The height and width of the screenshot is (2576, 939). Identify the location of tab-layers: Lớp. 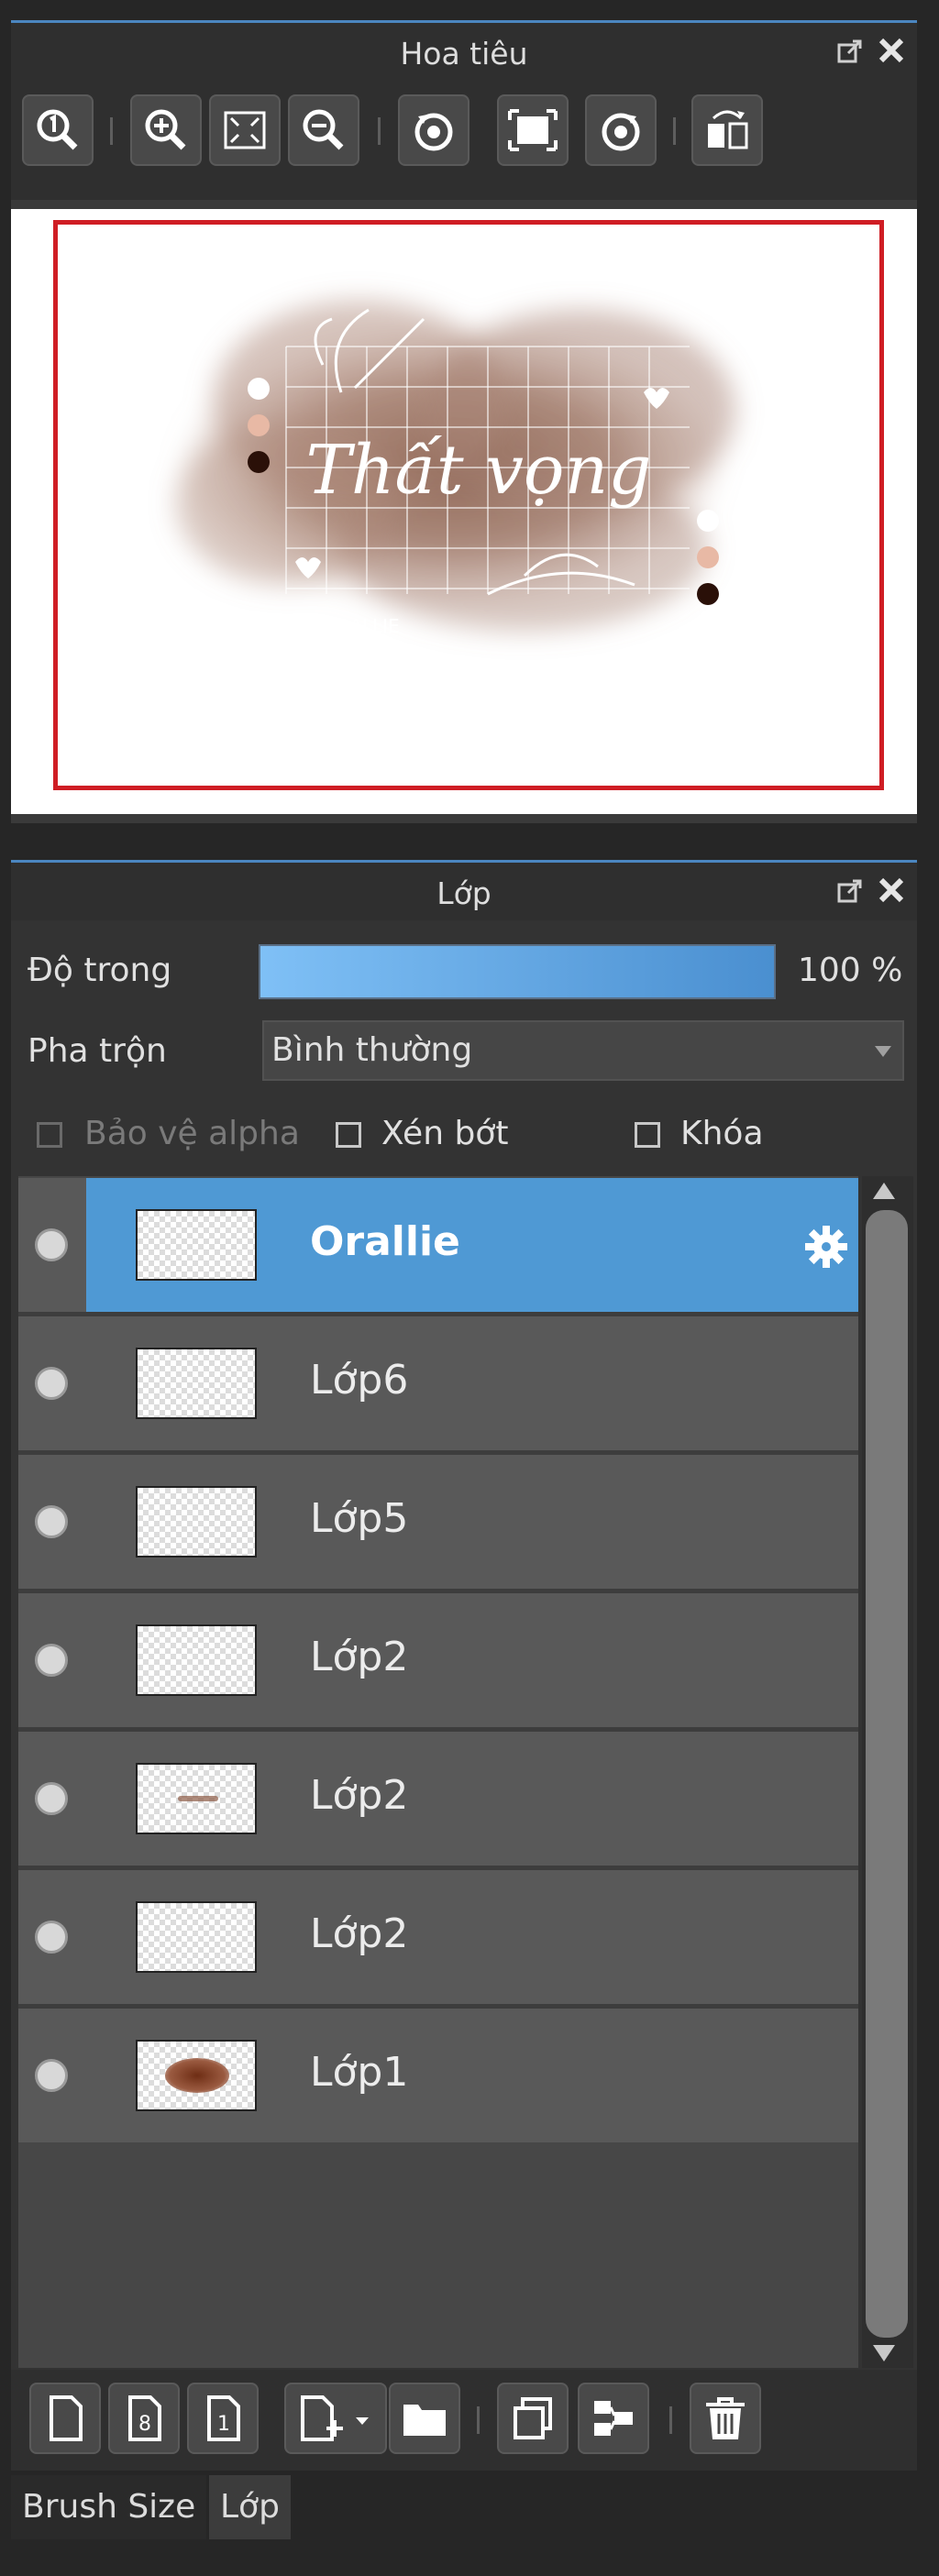
(250, 2507).